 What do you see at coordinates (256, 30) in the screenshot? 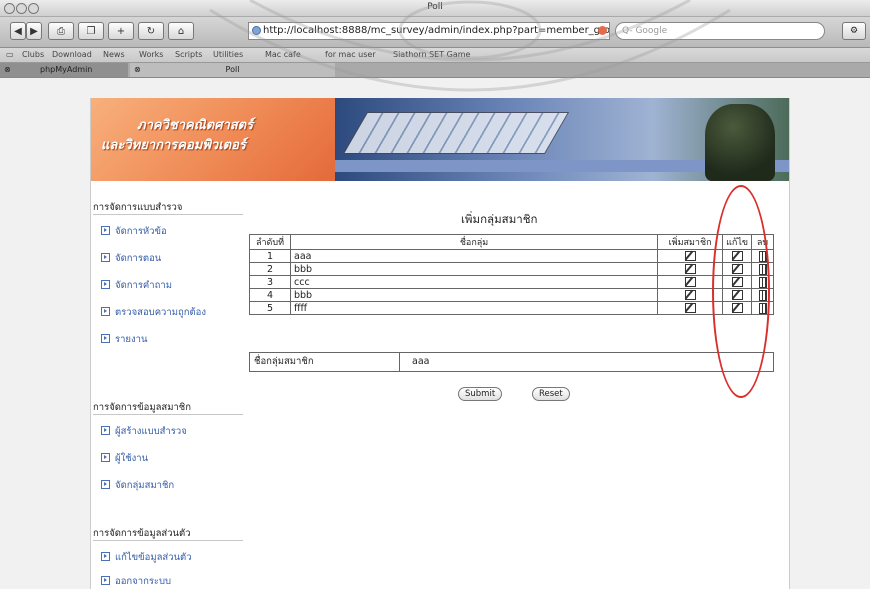
I see `site-icon` at bounding box center [256, 30].